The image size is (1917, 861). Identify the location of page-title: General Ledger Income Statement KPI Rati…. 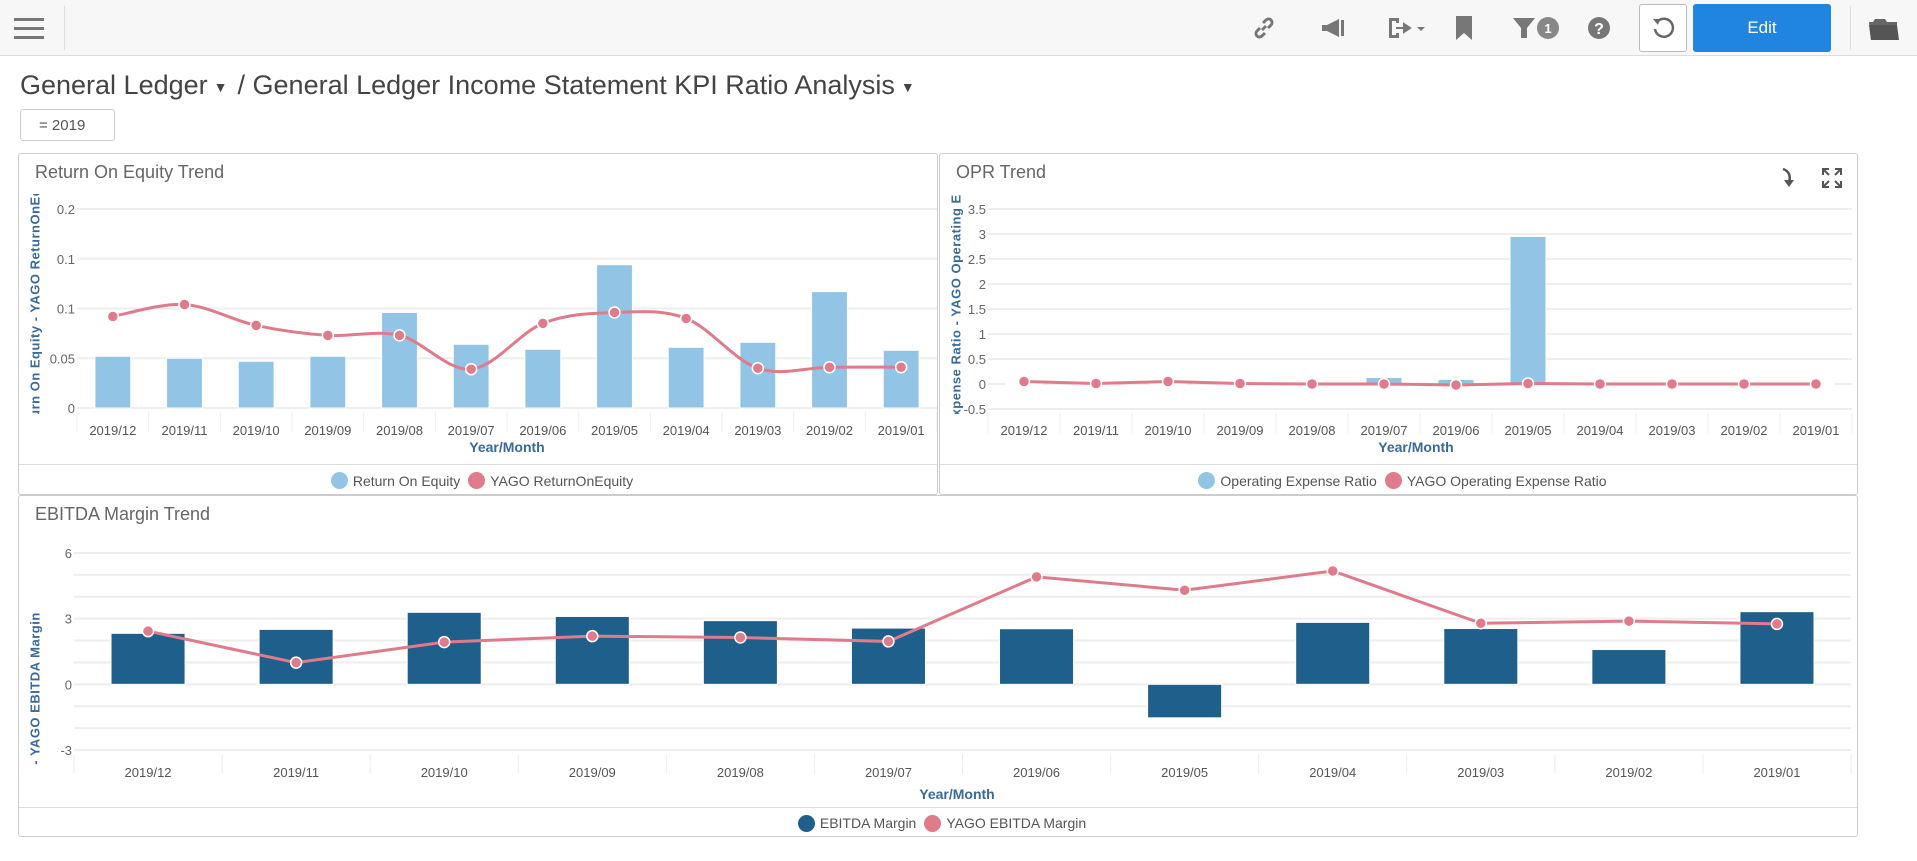
(574, 85).